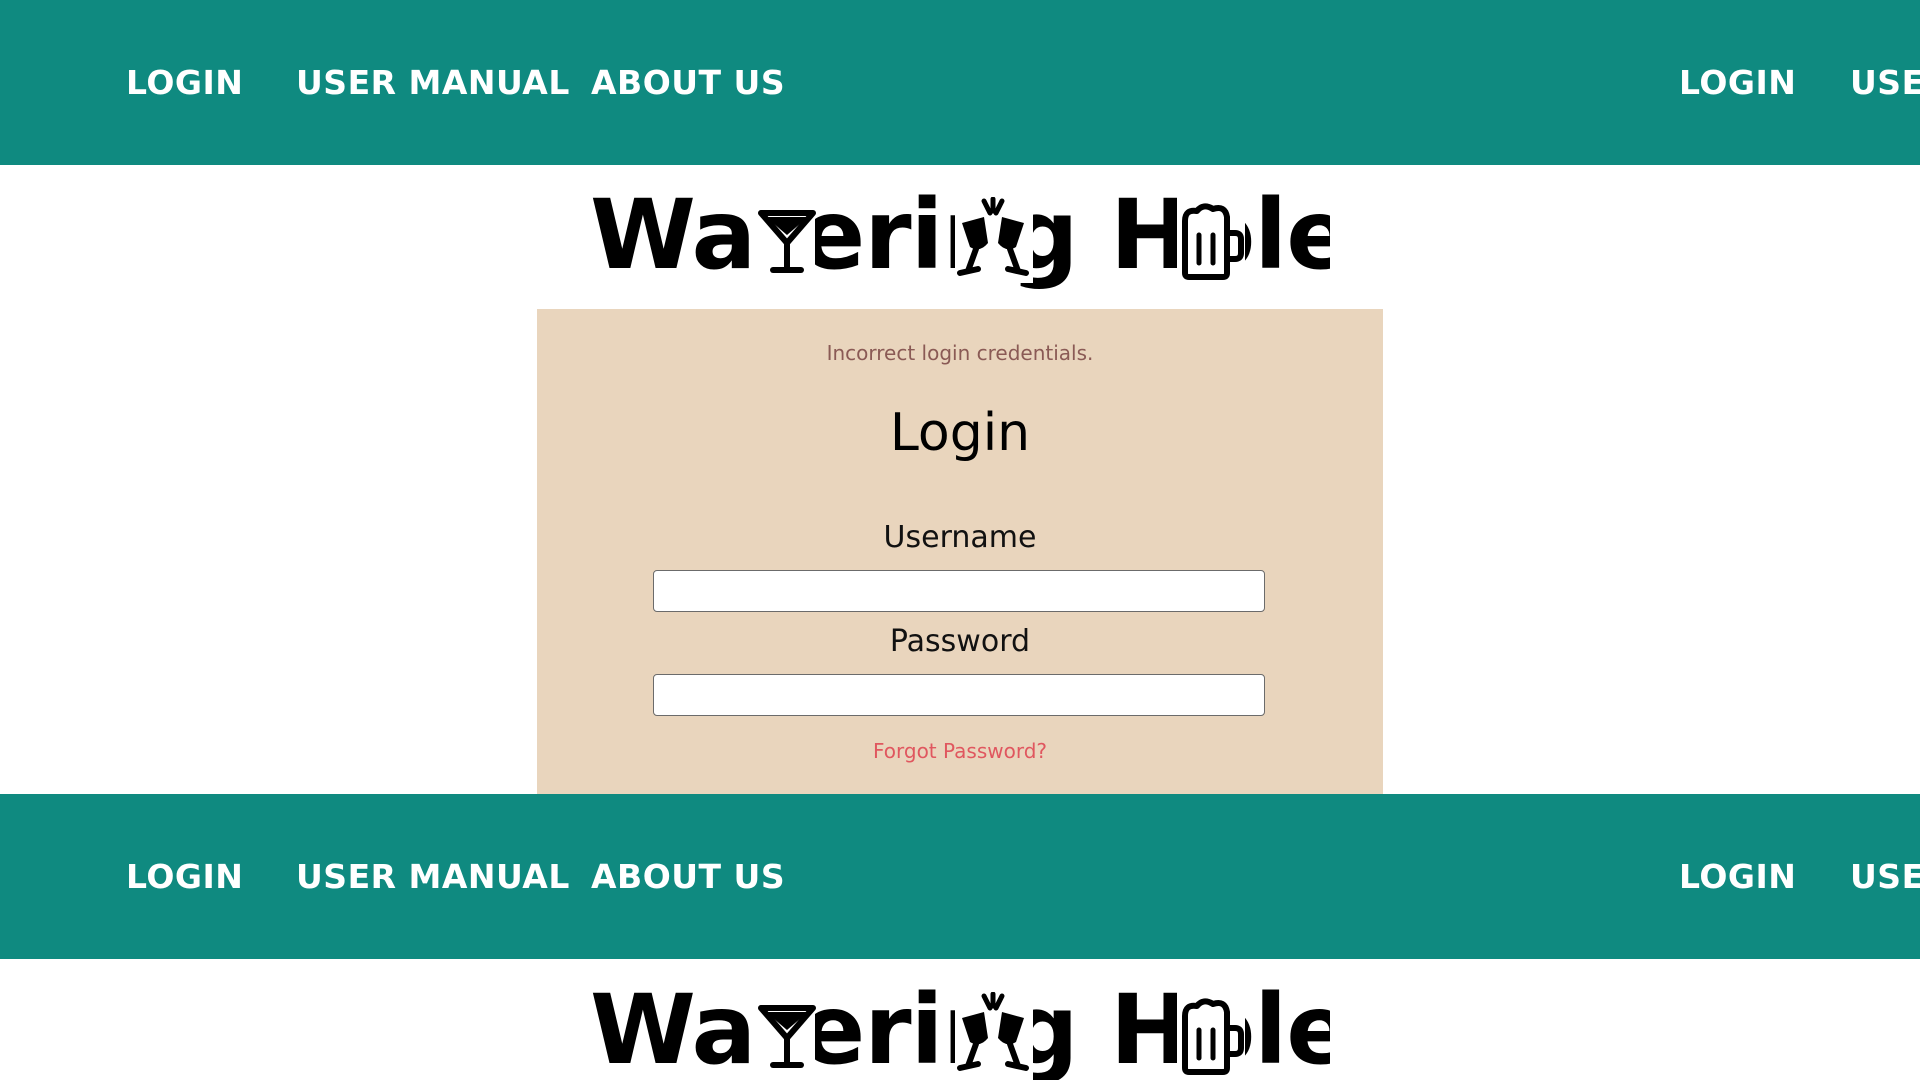 The image size is (1920, 1080). Describe the element at coordinates (960, 641) in the screenshot. I see `password-label: Password` at that location.